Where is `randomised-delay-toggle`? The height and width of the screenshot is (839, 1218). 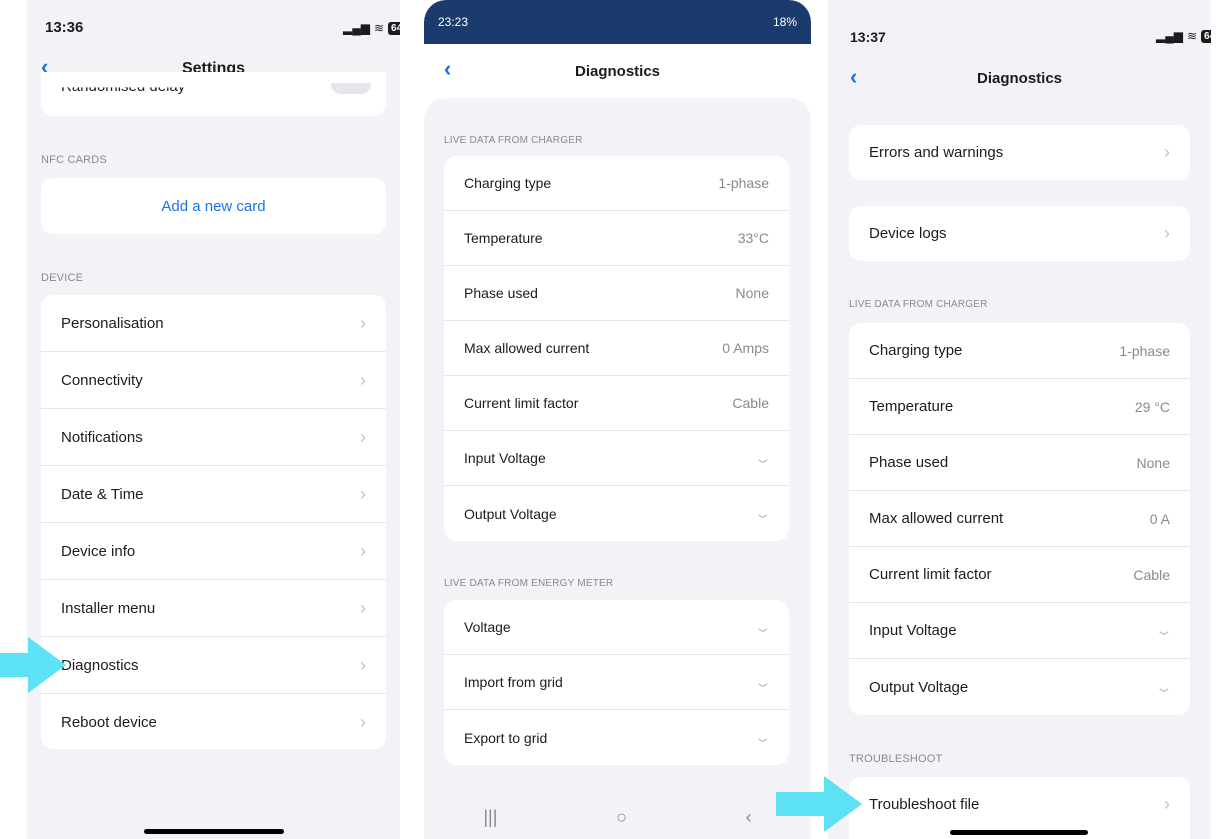 randomised-delay-toggle is located at coordinates (351, 88).